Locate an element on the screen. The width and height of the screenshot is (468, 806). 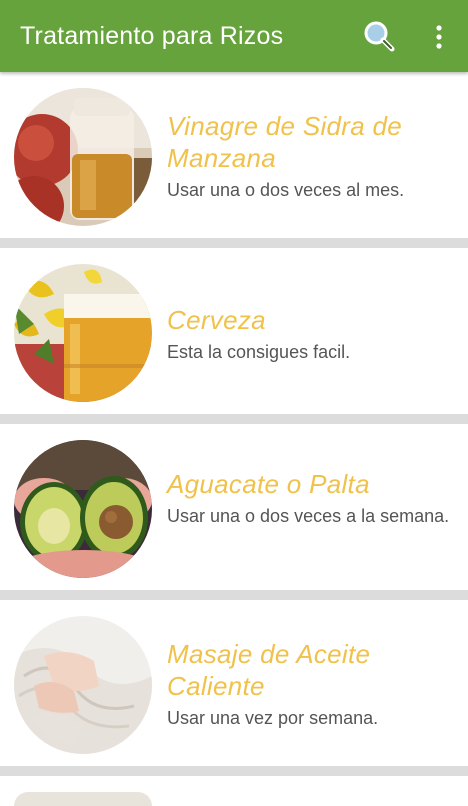
app-title: Tratamiento para Rizos is located at coordinates (152, 36).